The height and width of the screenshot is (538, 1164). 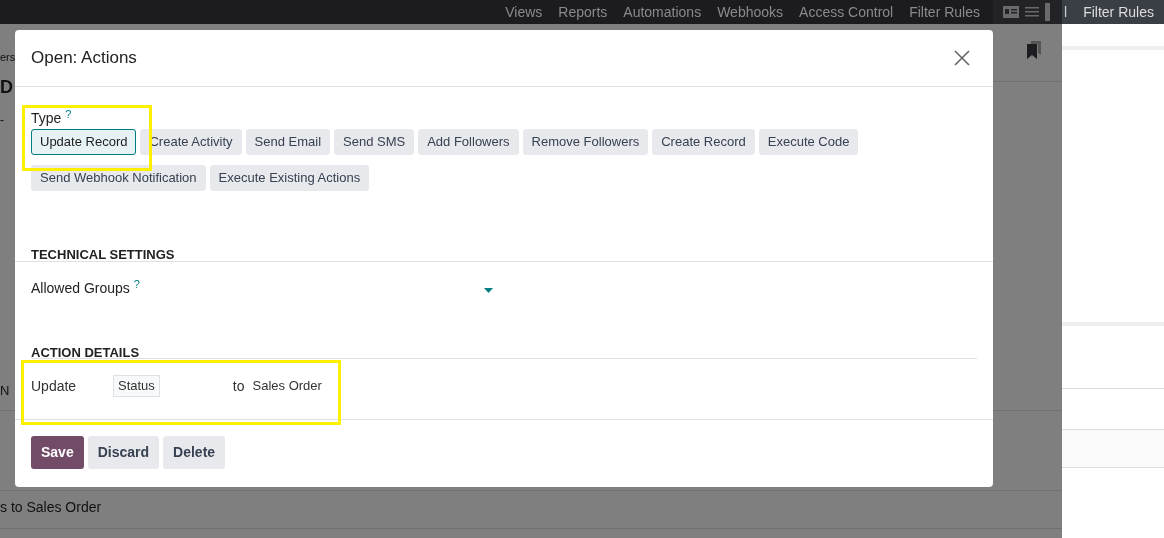 What do you see at coordinates (662, 12) in the screenshot?
I see `nav-link: Automations` at bounding box center [662, 12].